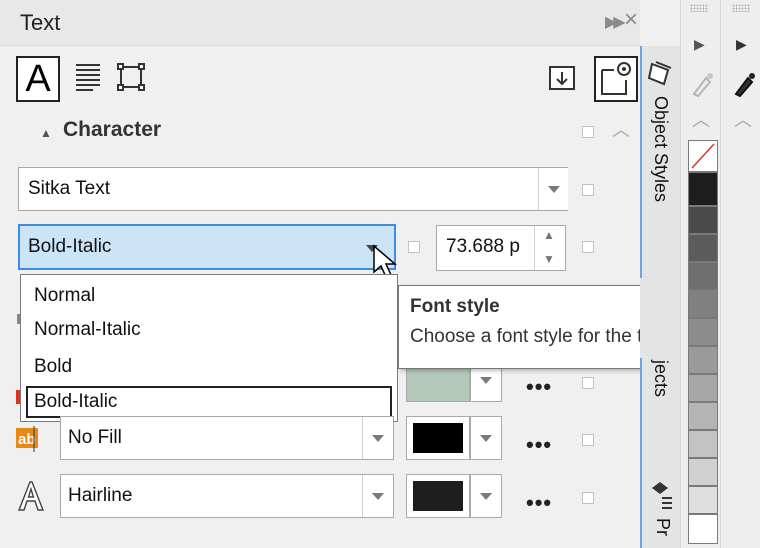  Describe the element at coordinates (46, 133) in the screenshot. I see `collapse-arrow-icon: ▲` at that location.